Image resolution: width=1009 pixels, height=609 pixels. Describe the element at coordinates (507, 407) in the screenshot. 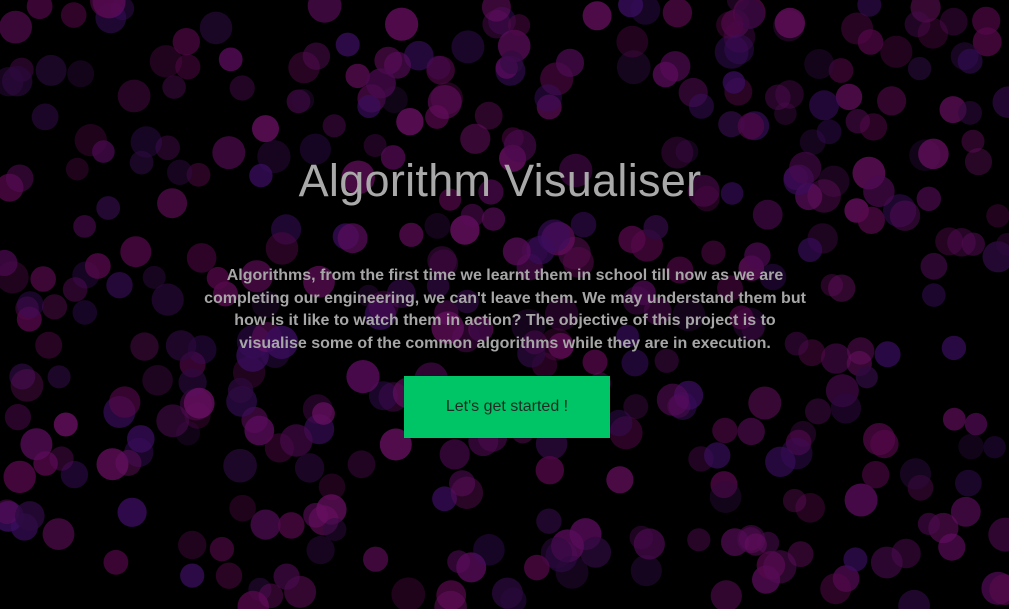

I see `get-started-button: Let's get started !` at that location.